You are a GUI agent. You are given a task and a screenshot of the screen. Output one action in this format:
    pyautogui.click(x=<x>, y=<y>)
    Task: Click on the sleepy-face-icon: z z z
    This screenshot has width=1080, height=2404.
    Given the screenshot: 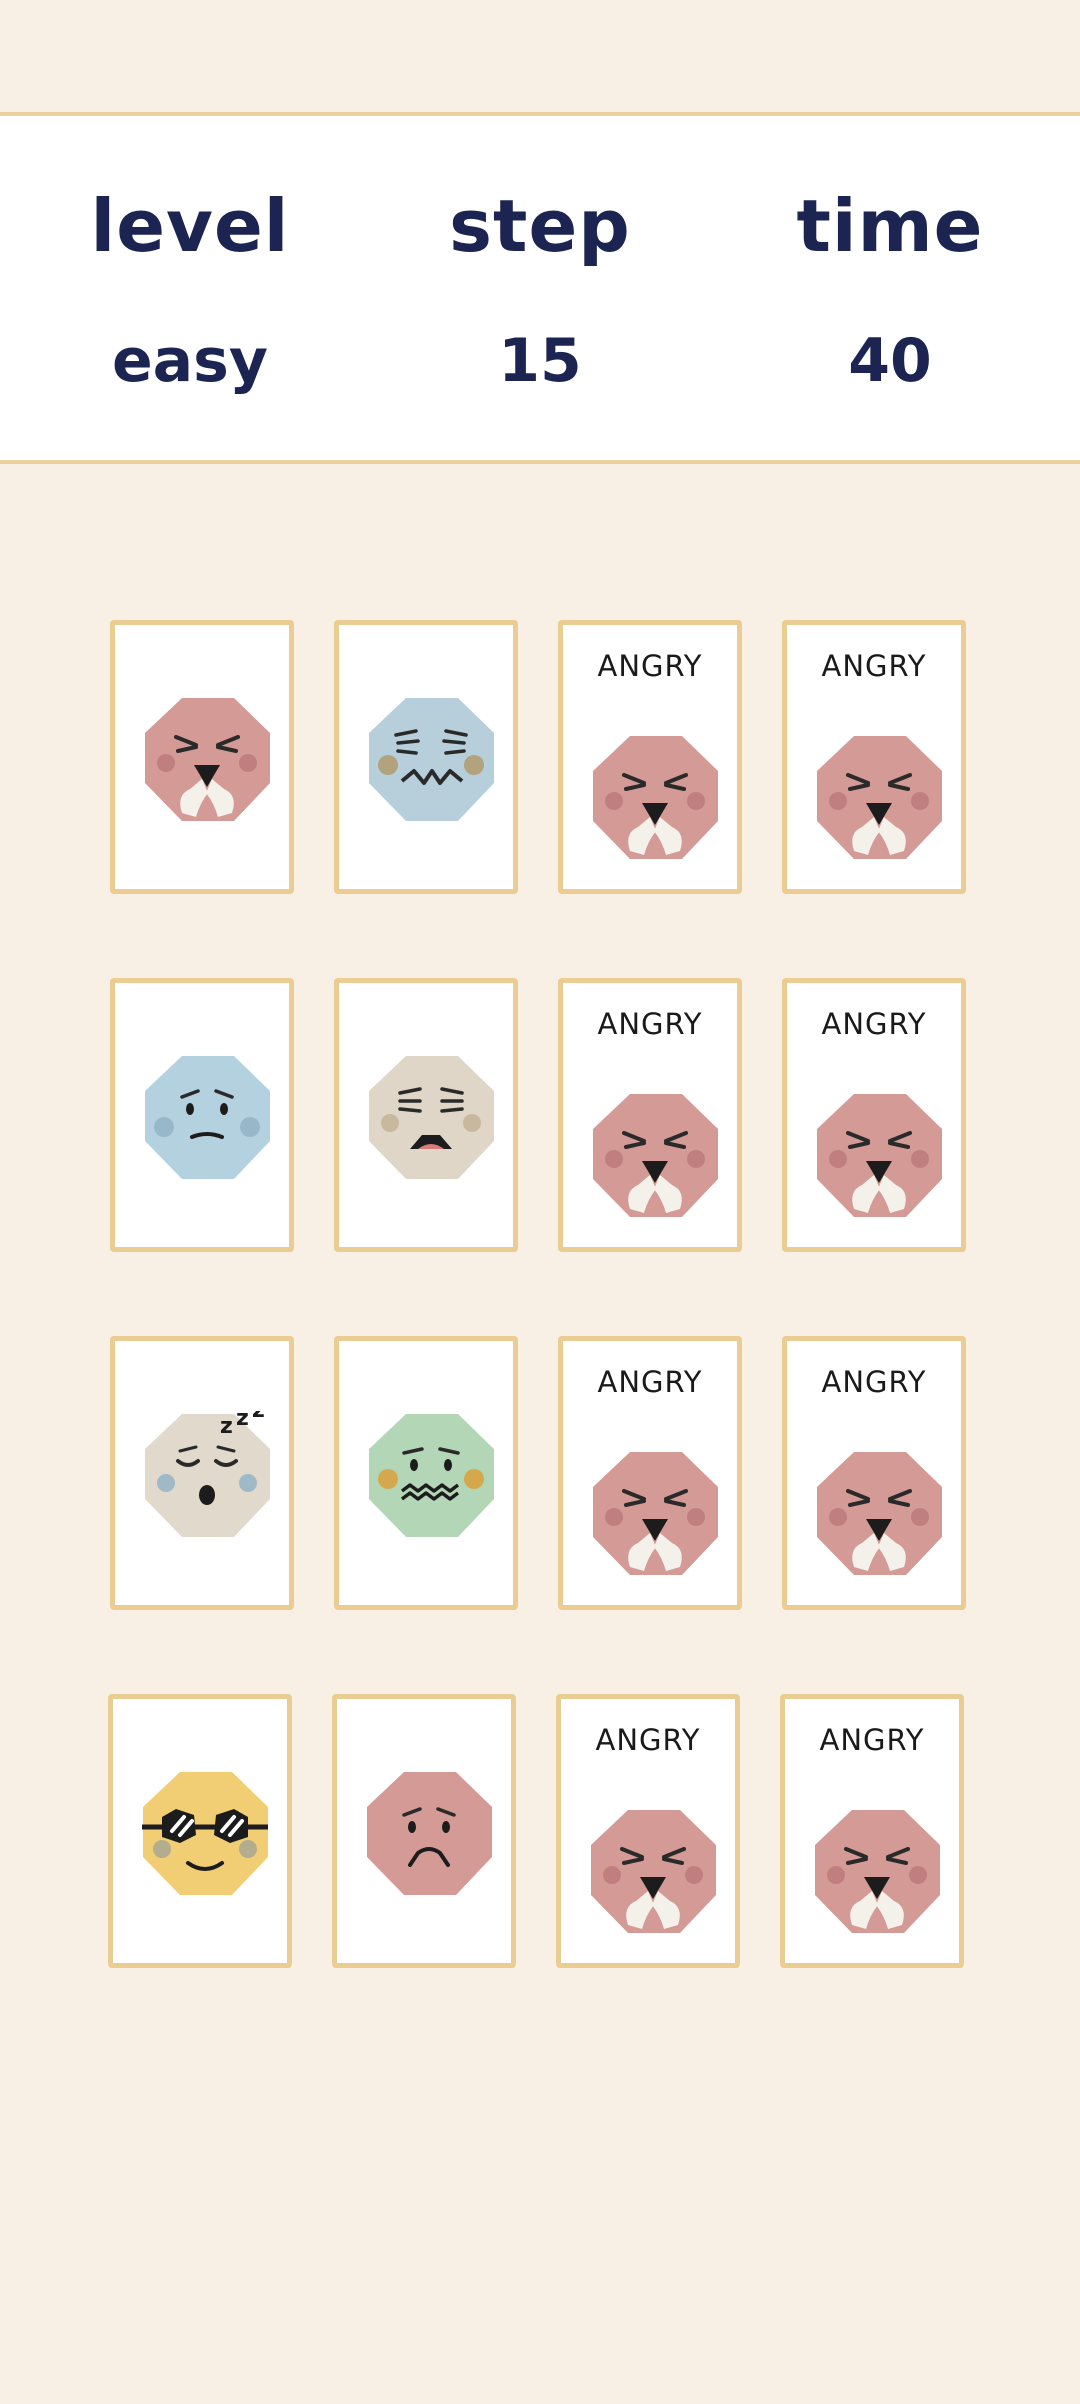 What is the action you would take?
    pyautogui.click(x=207, y=1474)
    